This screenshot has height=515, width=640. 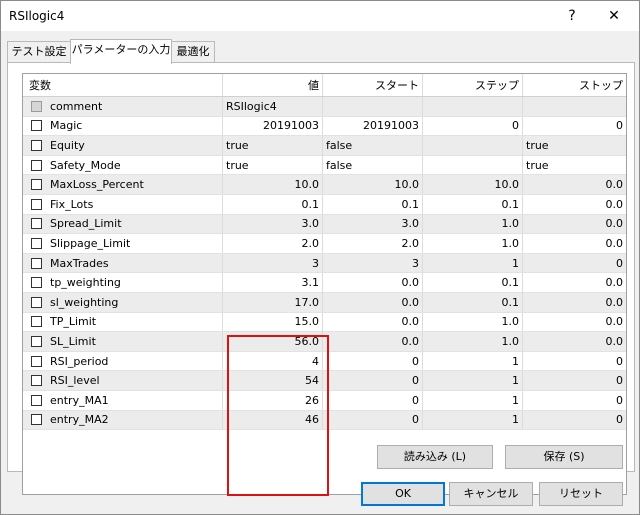 I want to click on header-start: スタート, so click(x=373, y=85).